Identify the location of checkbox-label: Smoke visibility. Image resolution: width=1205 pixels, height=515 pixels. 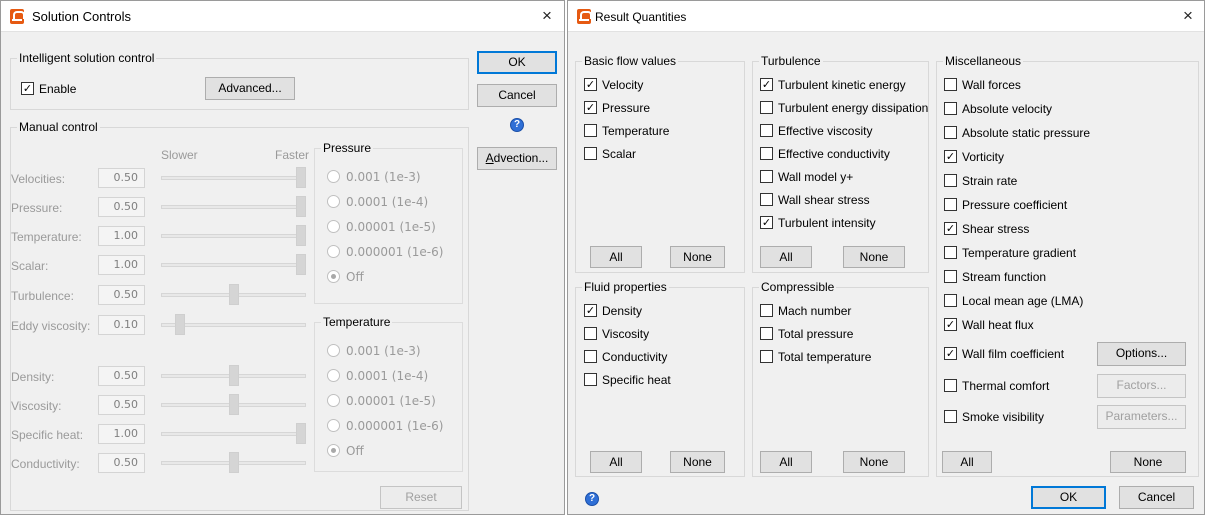
(1003, 417).